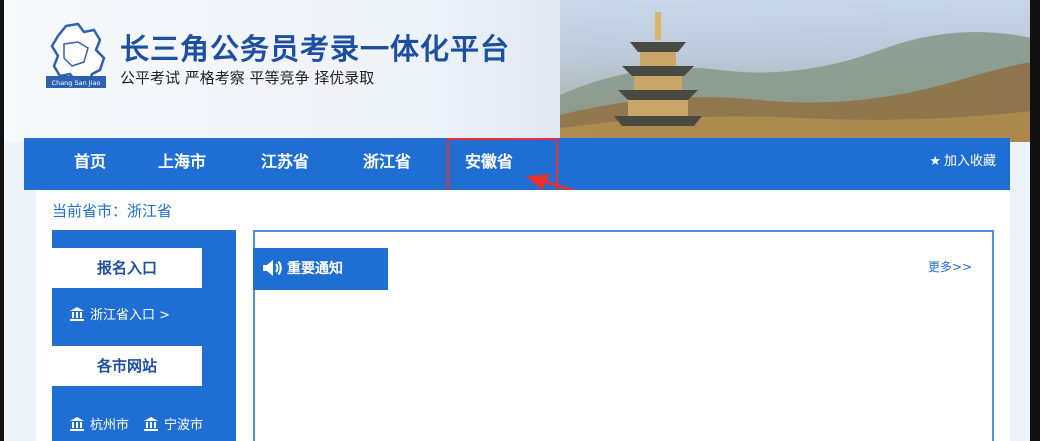 The width and height of the screenshot is (1040, 441). I want to click on more-link: 更多>>, so click(950, 266).